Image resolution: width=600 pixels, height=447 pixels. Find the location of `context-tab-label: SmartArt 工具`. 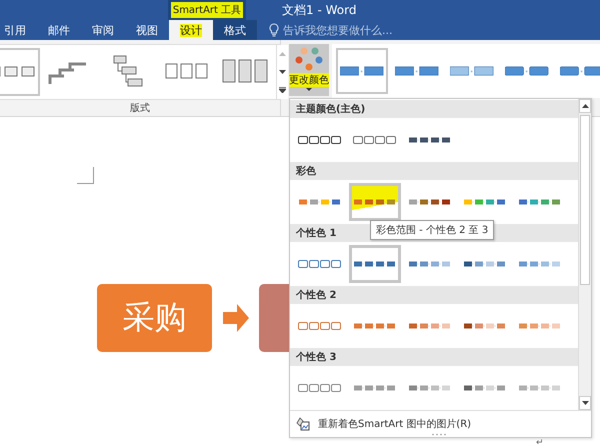

context-tab-label: SmartArt 工具 is located at coordinates (207, 10).